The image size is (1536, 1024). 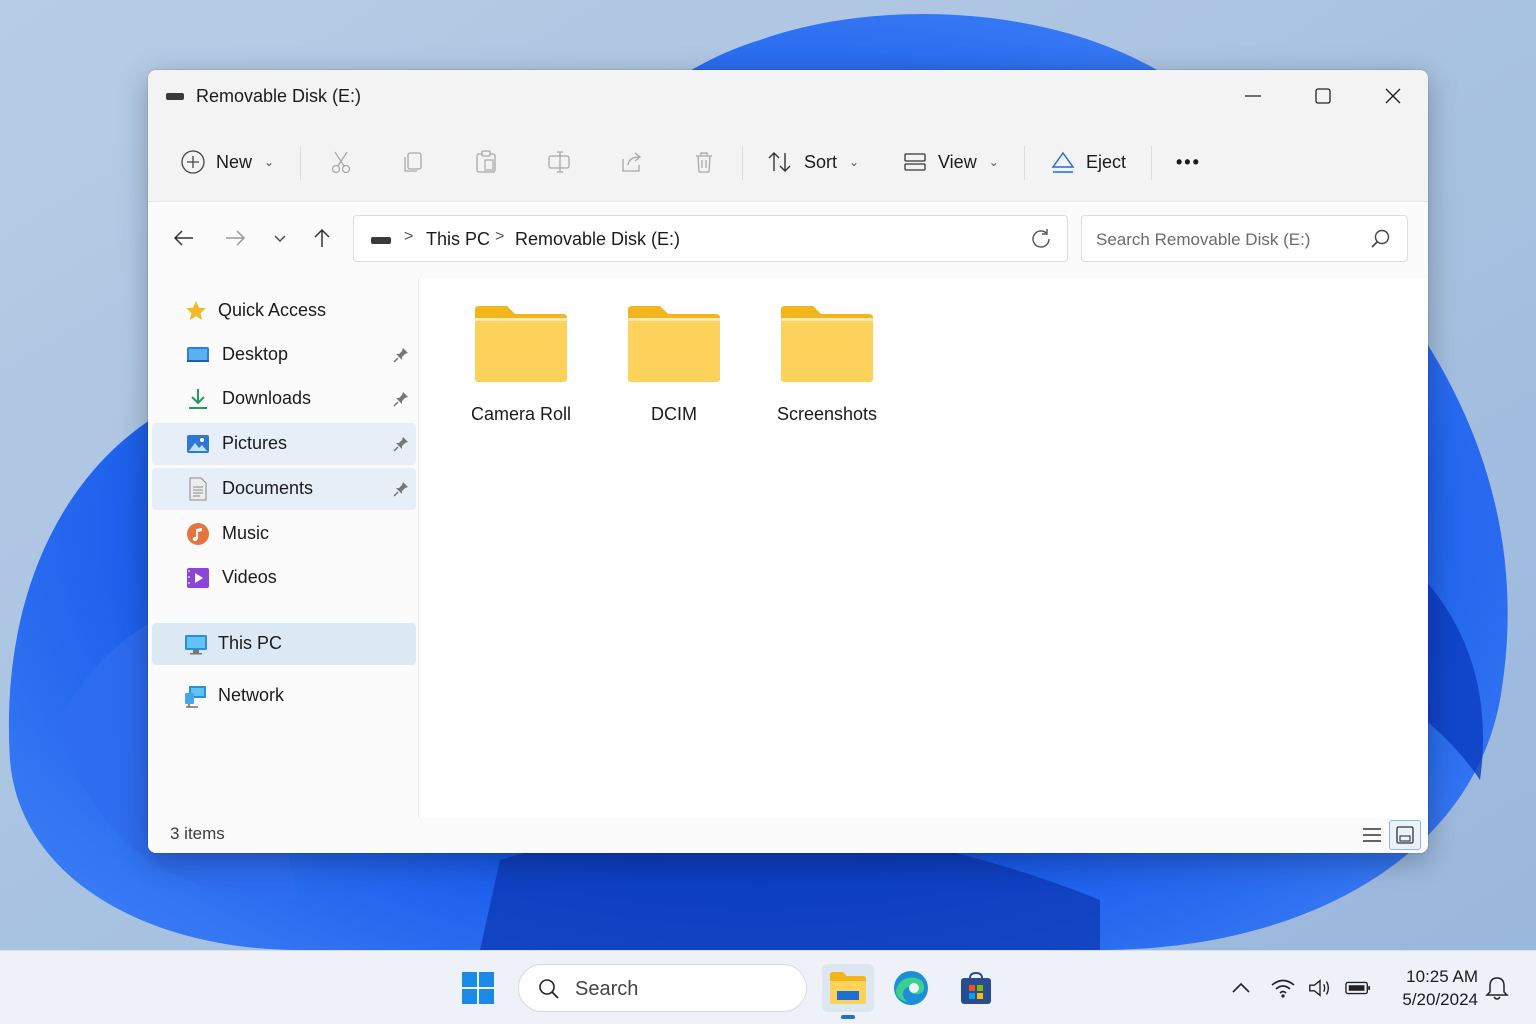 What do you see at coordinates (710, 238) in the screenshot?
I see `address-bar: > This PC > Removable Disk (E:)` at bounding box center [710, 238].